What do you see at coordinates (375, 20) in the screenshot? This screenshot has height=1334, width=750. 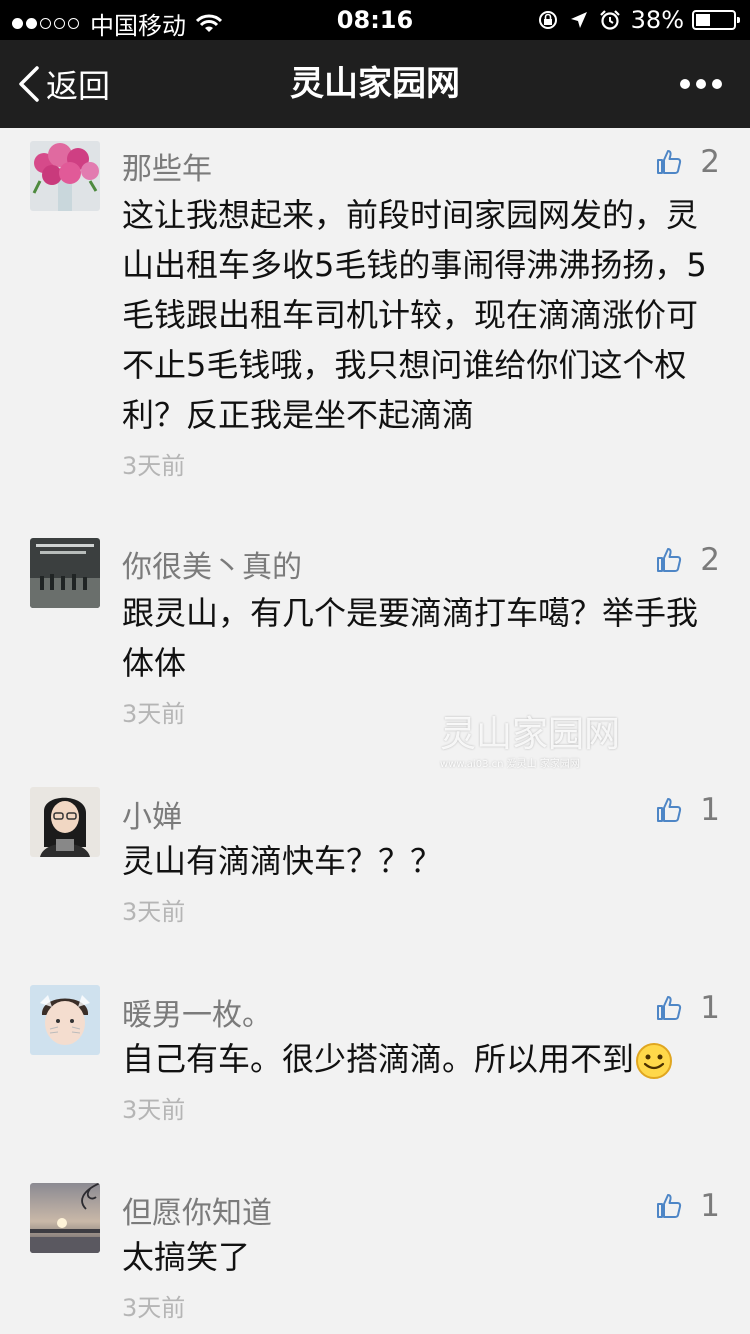 I see `status-bar: 中国移动 08:16 38%` at bounding box center [375, 20].